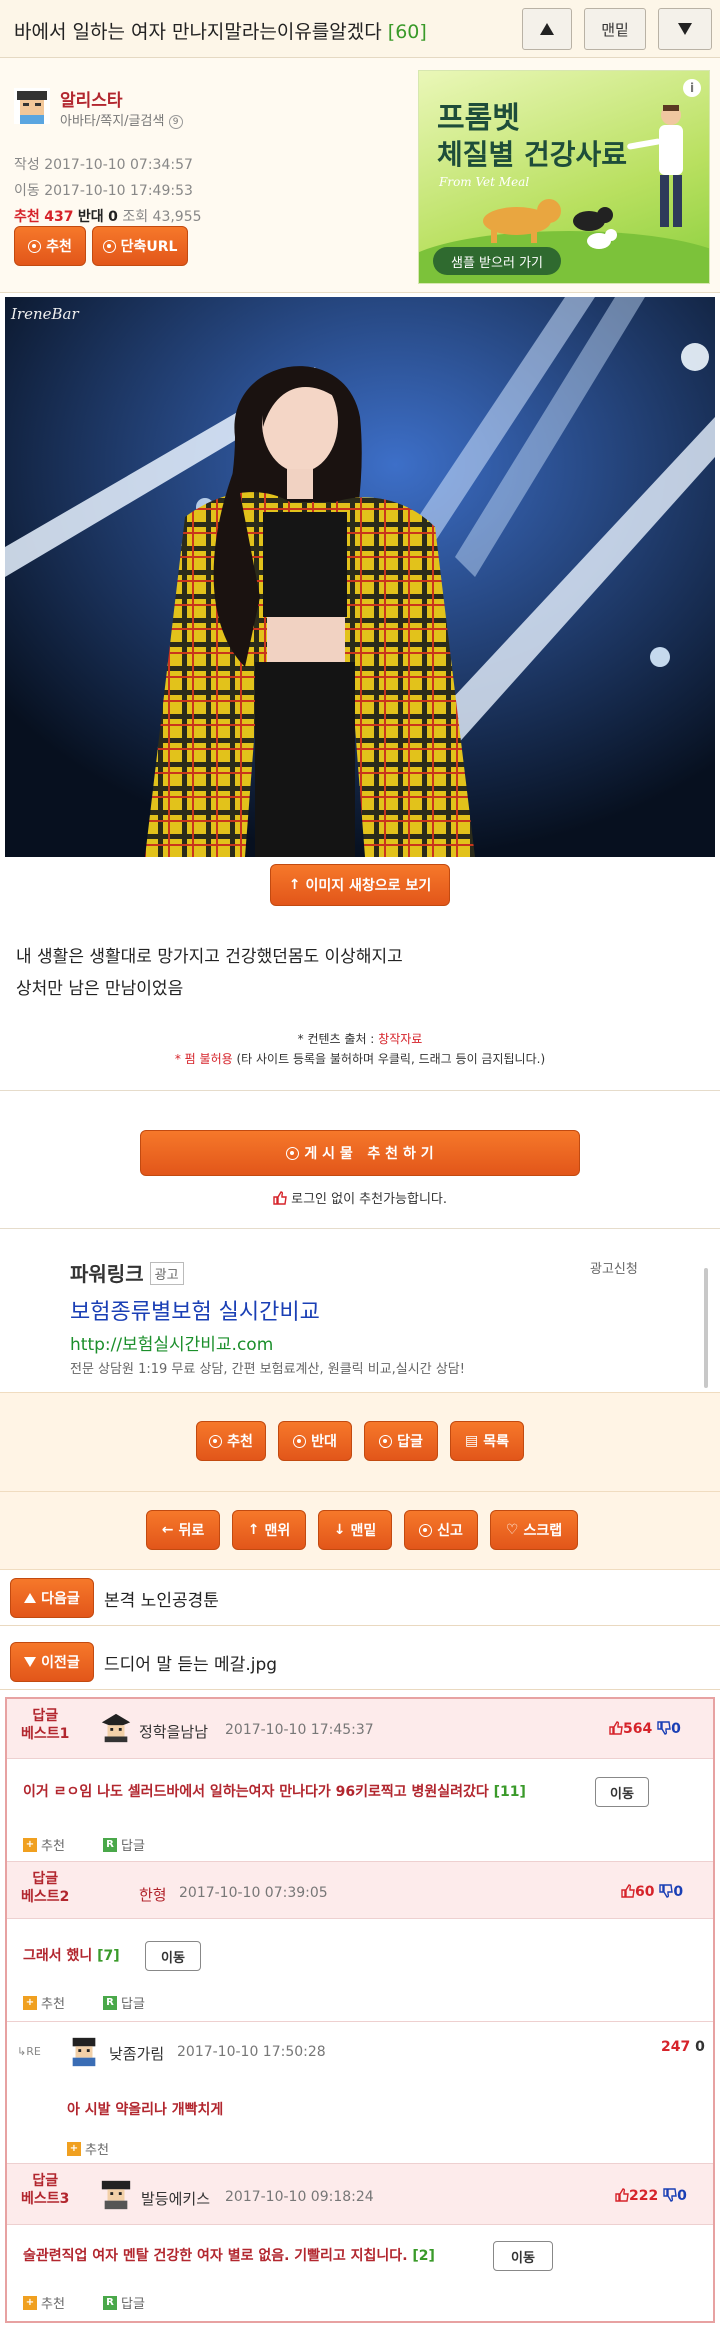 Image resolution: width=720 pixels, height=2330 pixels. What do you see at coordinates (615, 29) in the screenshot?
I see `bottom-button: 맨밑` at bounding box center [615, 29].